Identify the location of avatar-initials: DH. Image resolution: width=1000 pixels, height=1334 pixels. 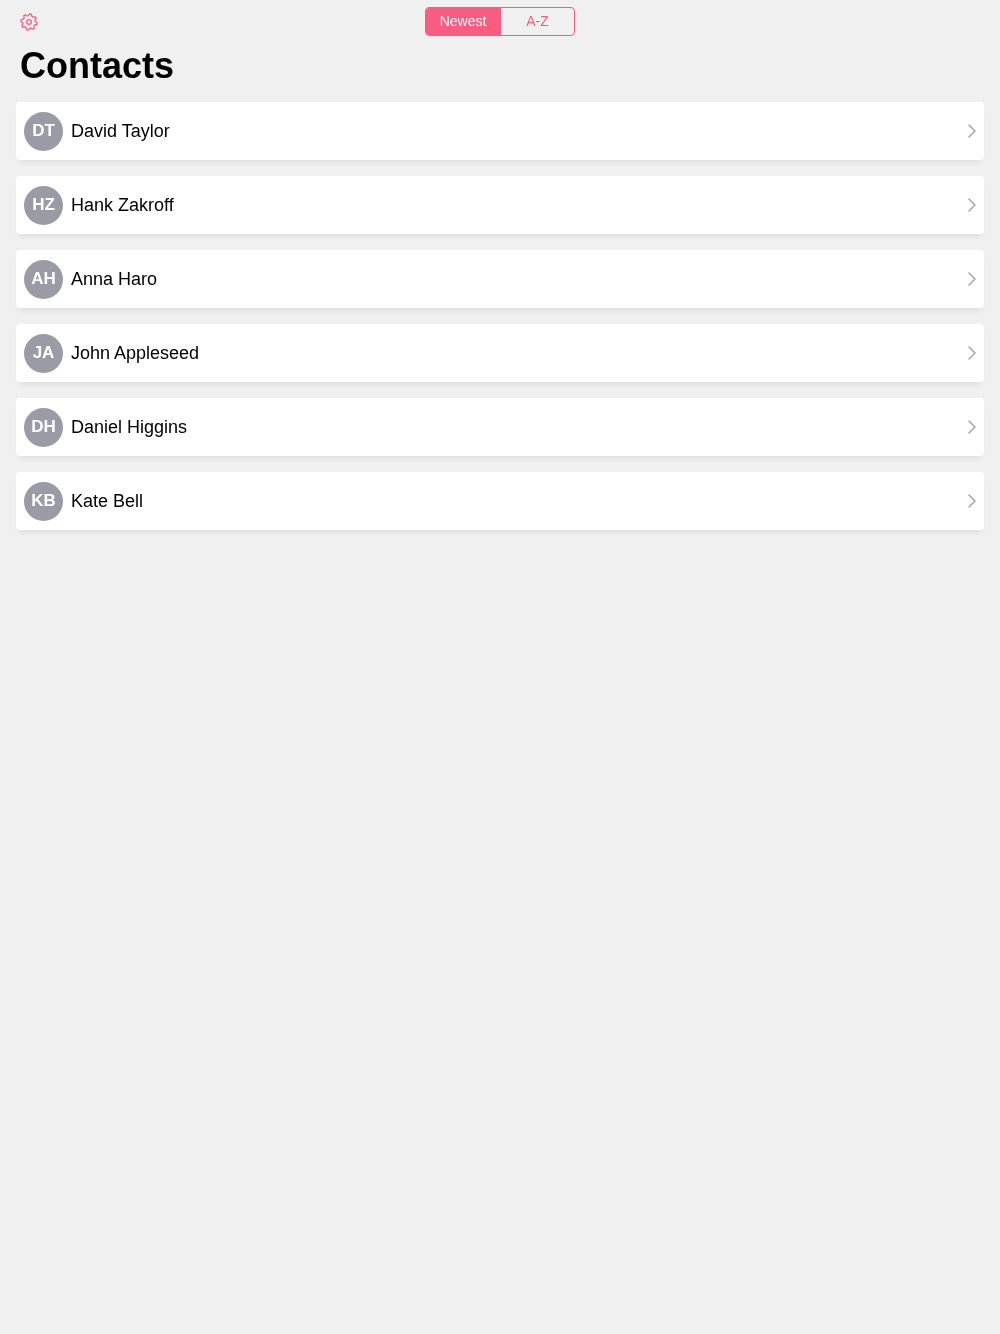
(43, 427).